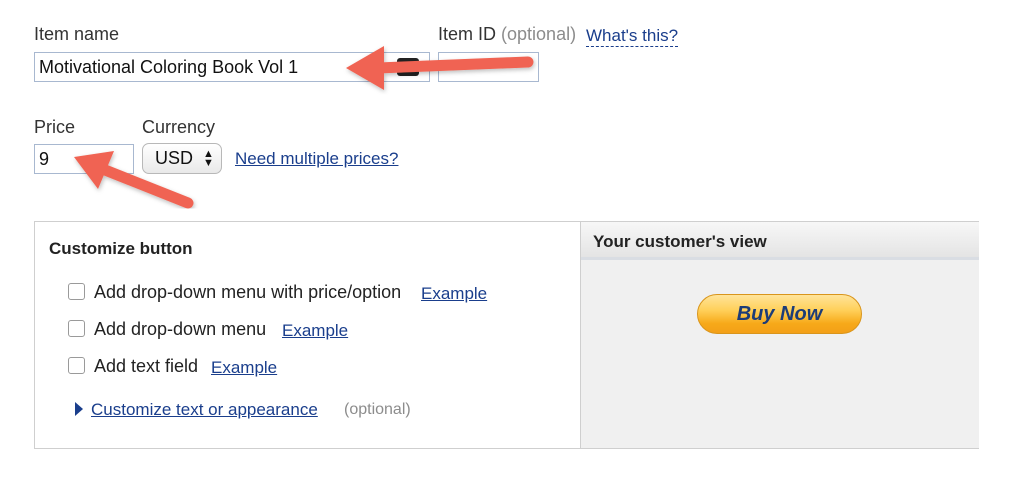  Describe the element at coordinates (779, 314) in the screenshot. I see `buy-now-button: Buy Now` at that location.